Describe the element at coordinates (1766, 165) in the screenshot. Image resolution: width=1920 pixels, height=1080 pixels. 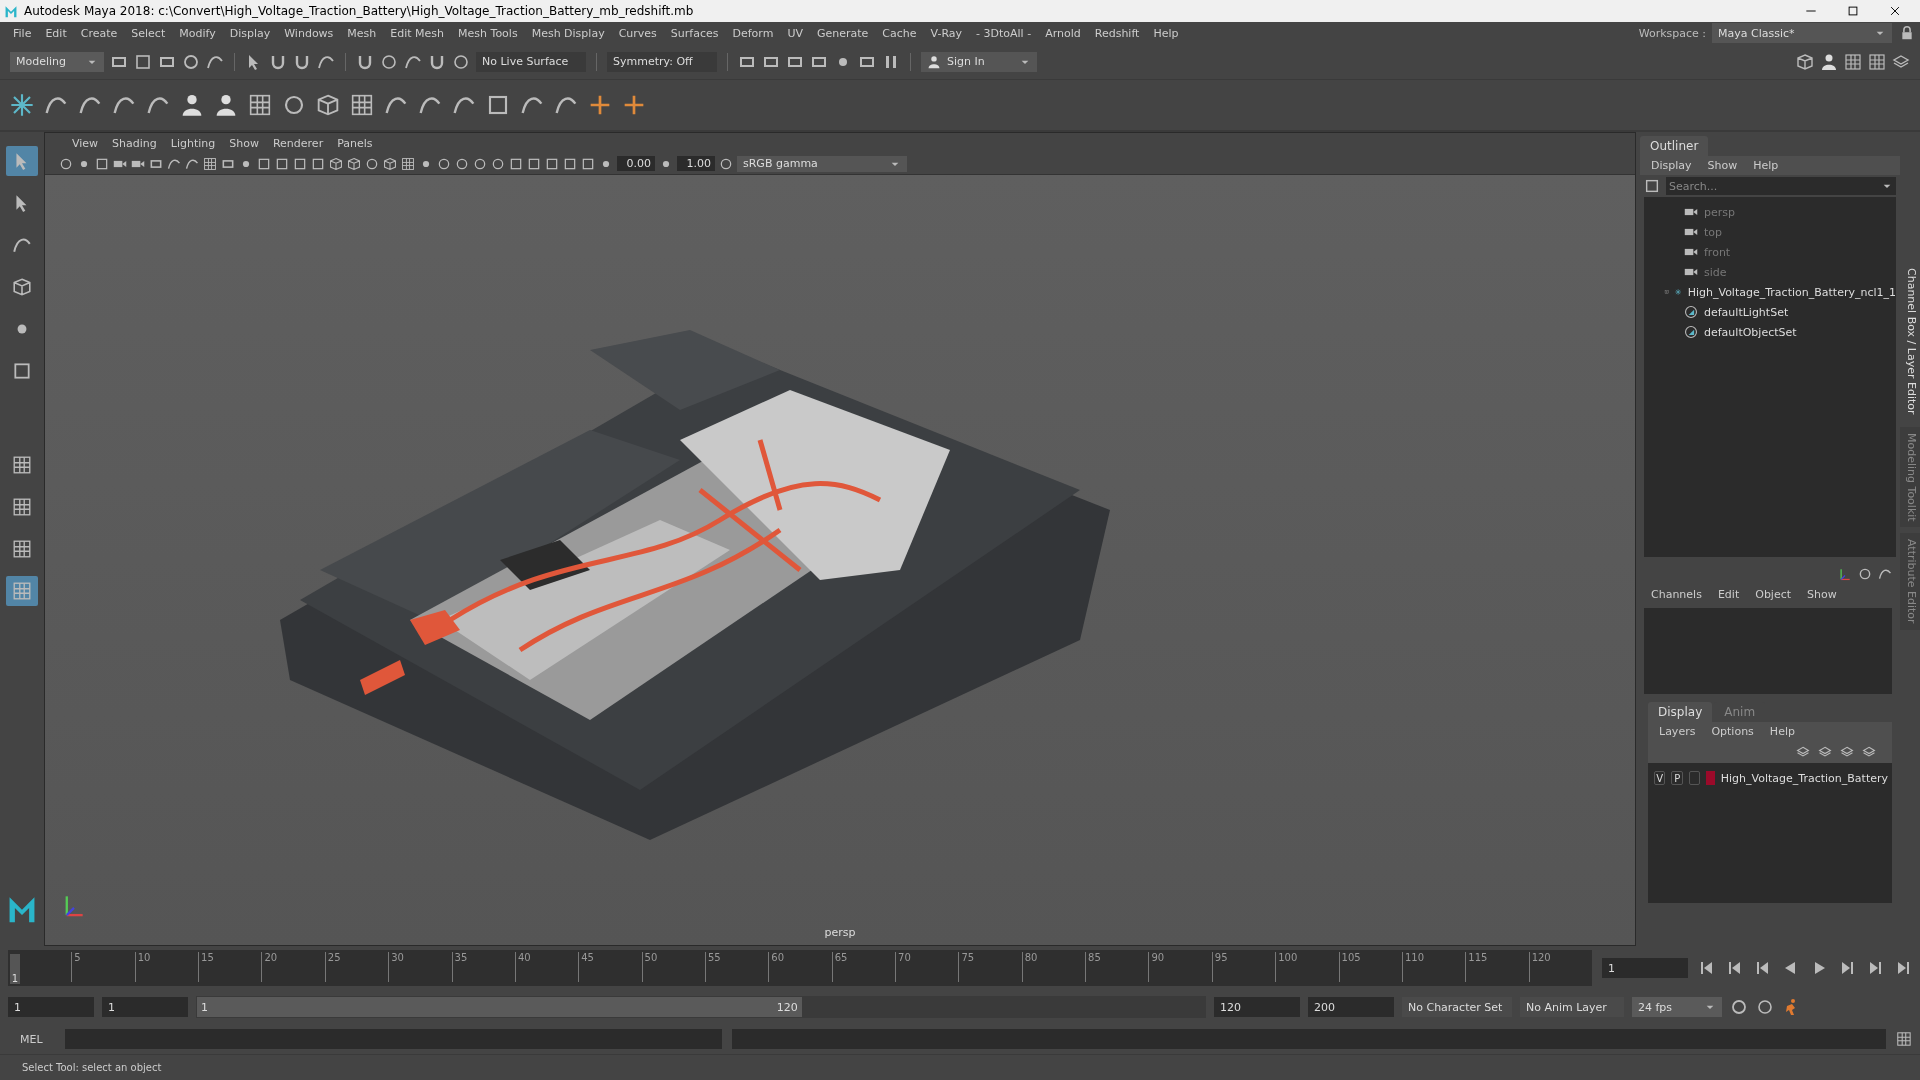
I see `outliner-menu-item: Help` at that location.